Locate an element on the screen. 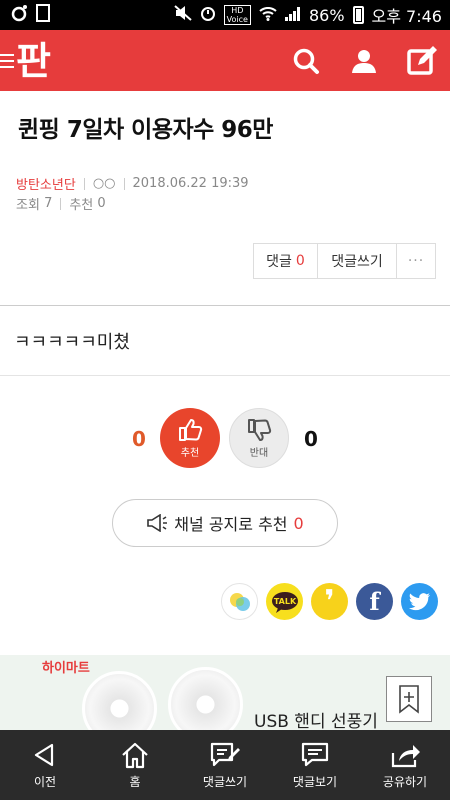  channel-label: 채널 공지로 추천 is located at coordinates (231, 524).